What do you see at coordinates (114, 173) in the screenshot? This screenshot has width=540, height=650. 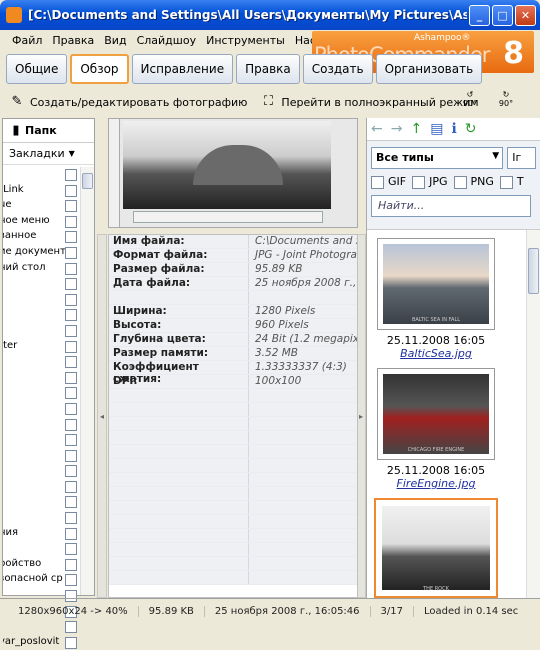 I see `zoom-slider` at bounding box center [114, 173].